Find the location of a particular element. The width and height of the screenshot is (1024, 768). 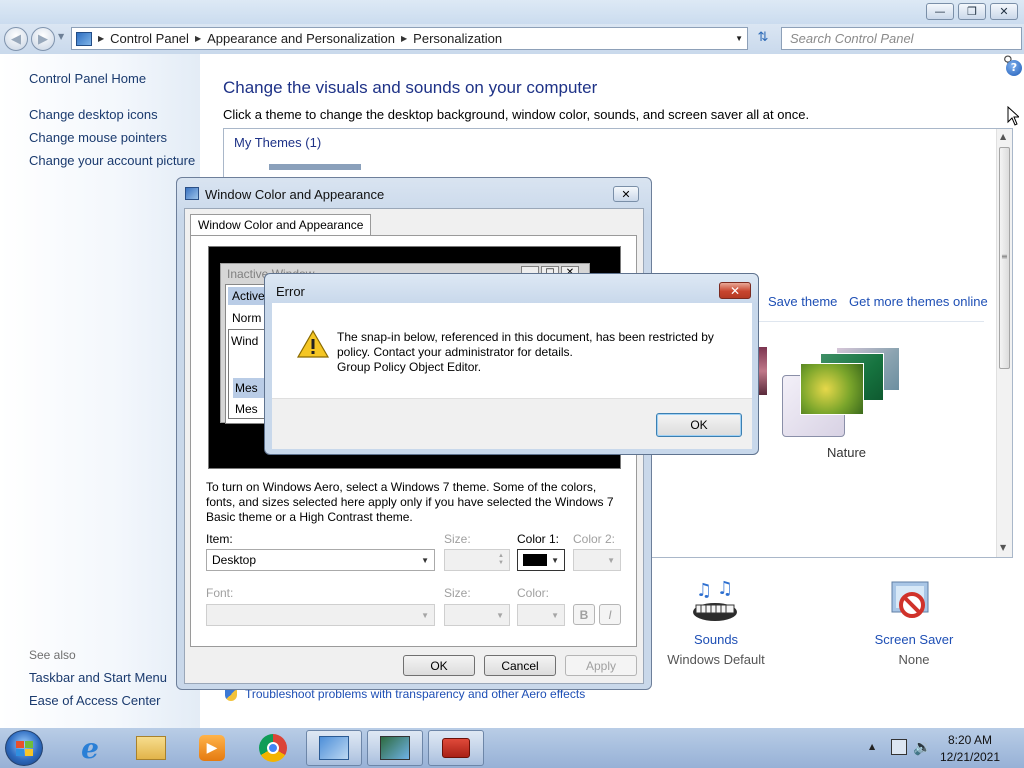

chrome-icon is located at coordinates (273, 748).